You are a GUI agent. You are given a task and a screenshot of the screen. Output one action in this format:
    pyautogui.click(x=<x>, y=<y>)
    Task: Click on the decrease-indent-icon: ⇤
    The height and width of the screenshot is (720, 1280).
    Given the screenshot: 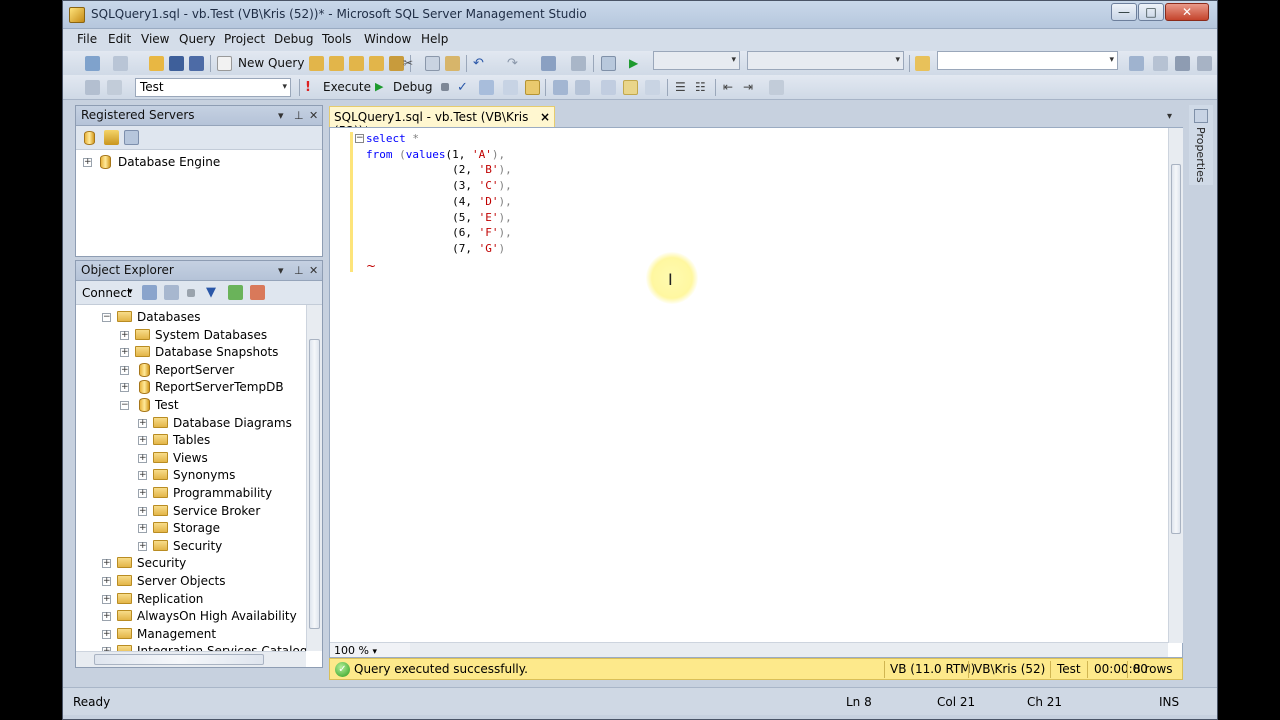 What is the action you would take?
    pyautogui.click(x=730, y=87)
    